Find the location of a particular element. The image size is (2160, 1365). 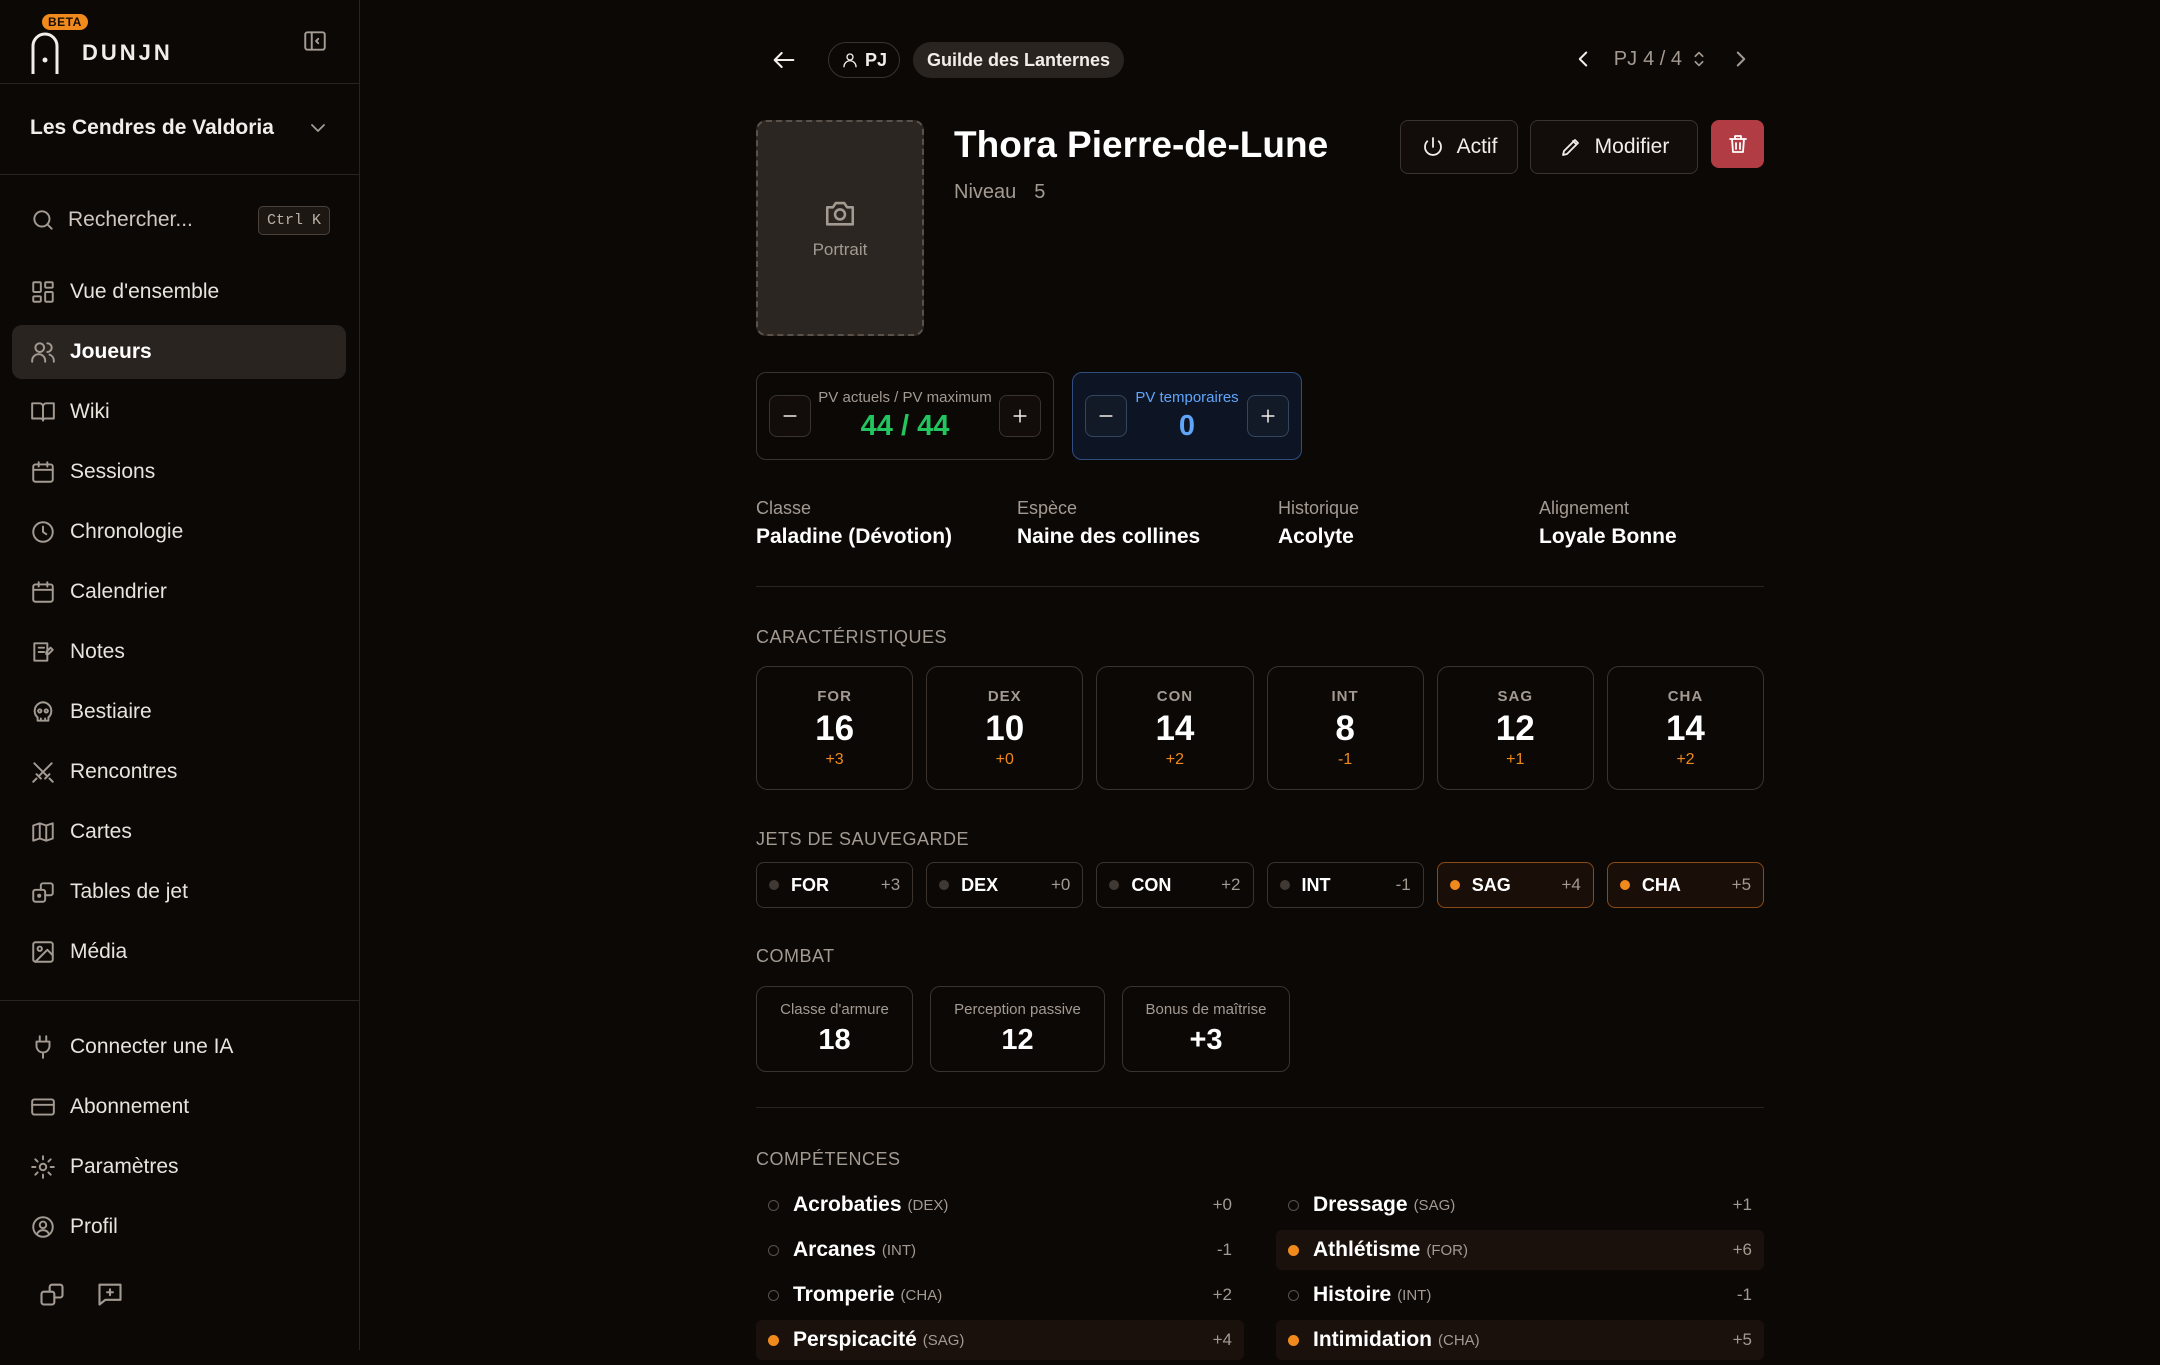

nav-label: Vue d'ensemble is located at coordinates (145, 291).